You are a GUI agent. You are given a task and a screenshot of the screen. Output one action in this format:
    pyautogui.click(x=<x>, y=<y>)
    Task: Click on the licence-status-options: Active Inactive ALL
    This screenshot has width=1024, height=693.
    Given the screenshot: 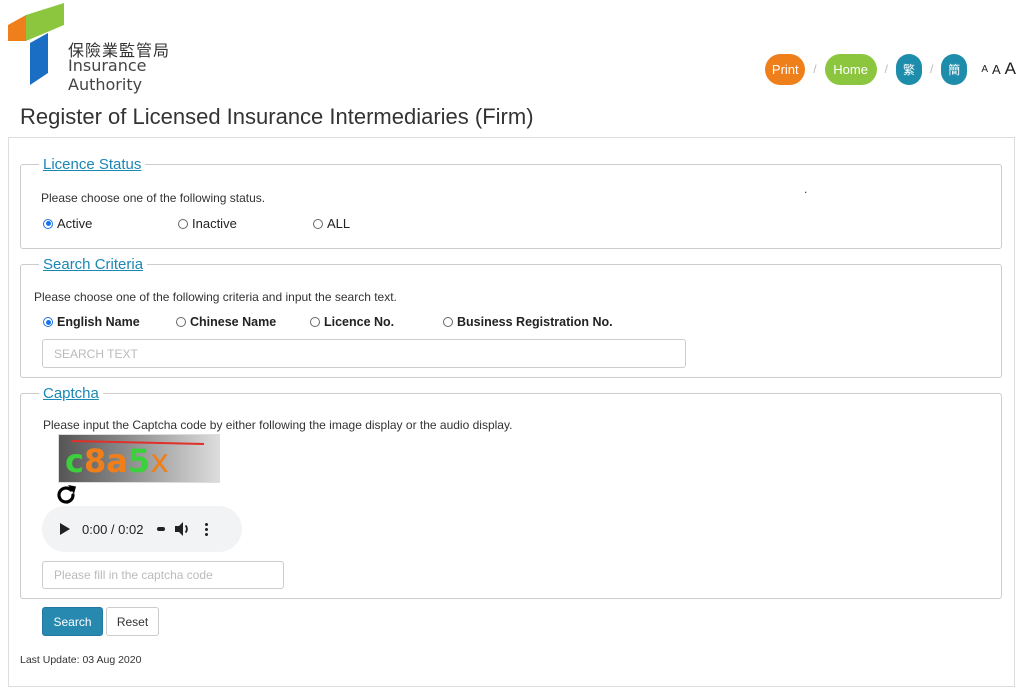 What is the action you would take?
    pyautogui.click(x=196, y=223)
    